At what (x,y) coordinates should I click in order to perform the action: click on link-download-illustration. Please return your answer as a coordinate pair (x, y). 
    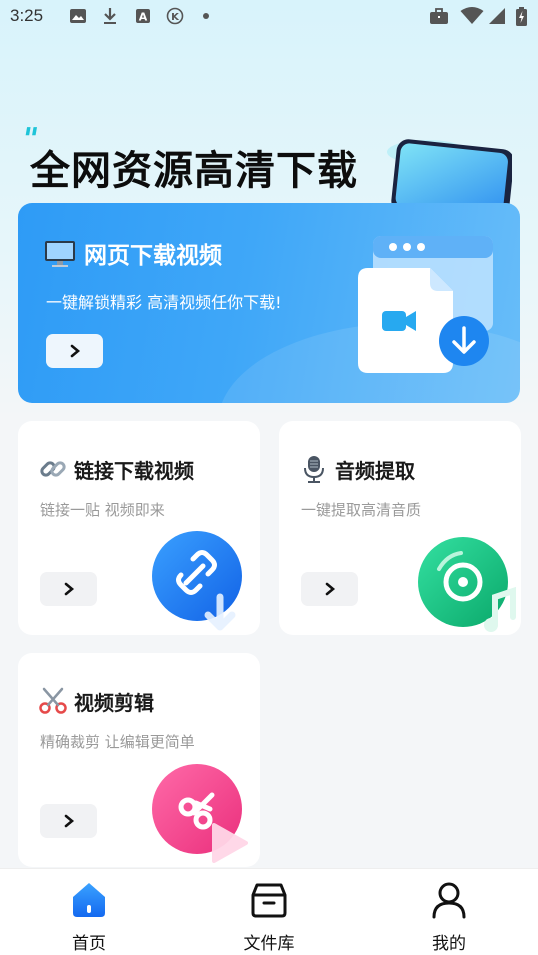
    Looking at the image, I should click on (197, 581).